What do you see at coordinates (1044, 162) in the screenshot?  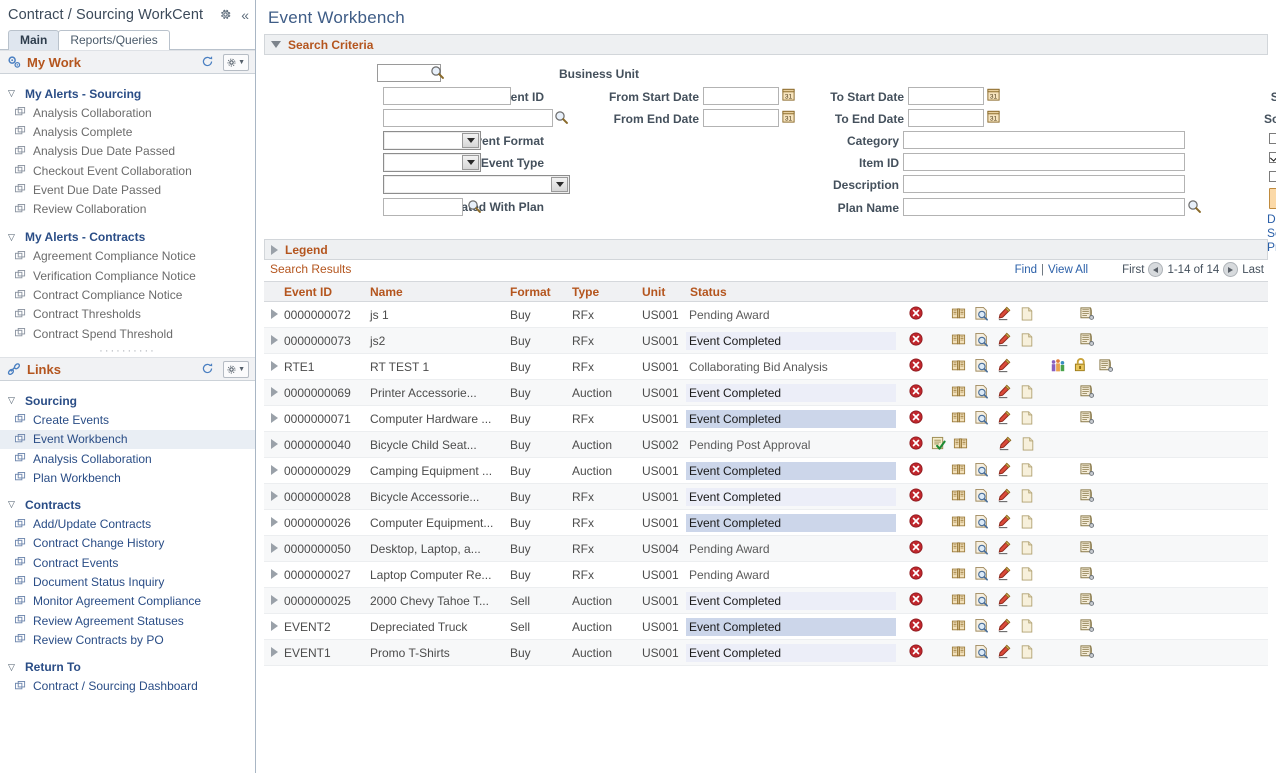 I see `item-id-input` at bounding box center [1044, 162].